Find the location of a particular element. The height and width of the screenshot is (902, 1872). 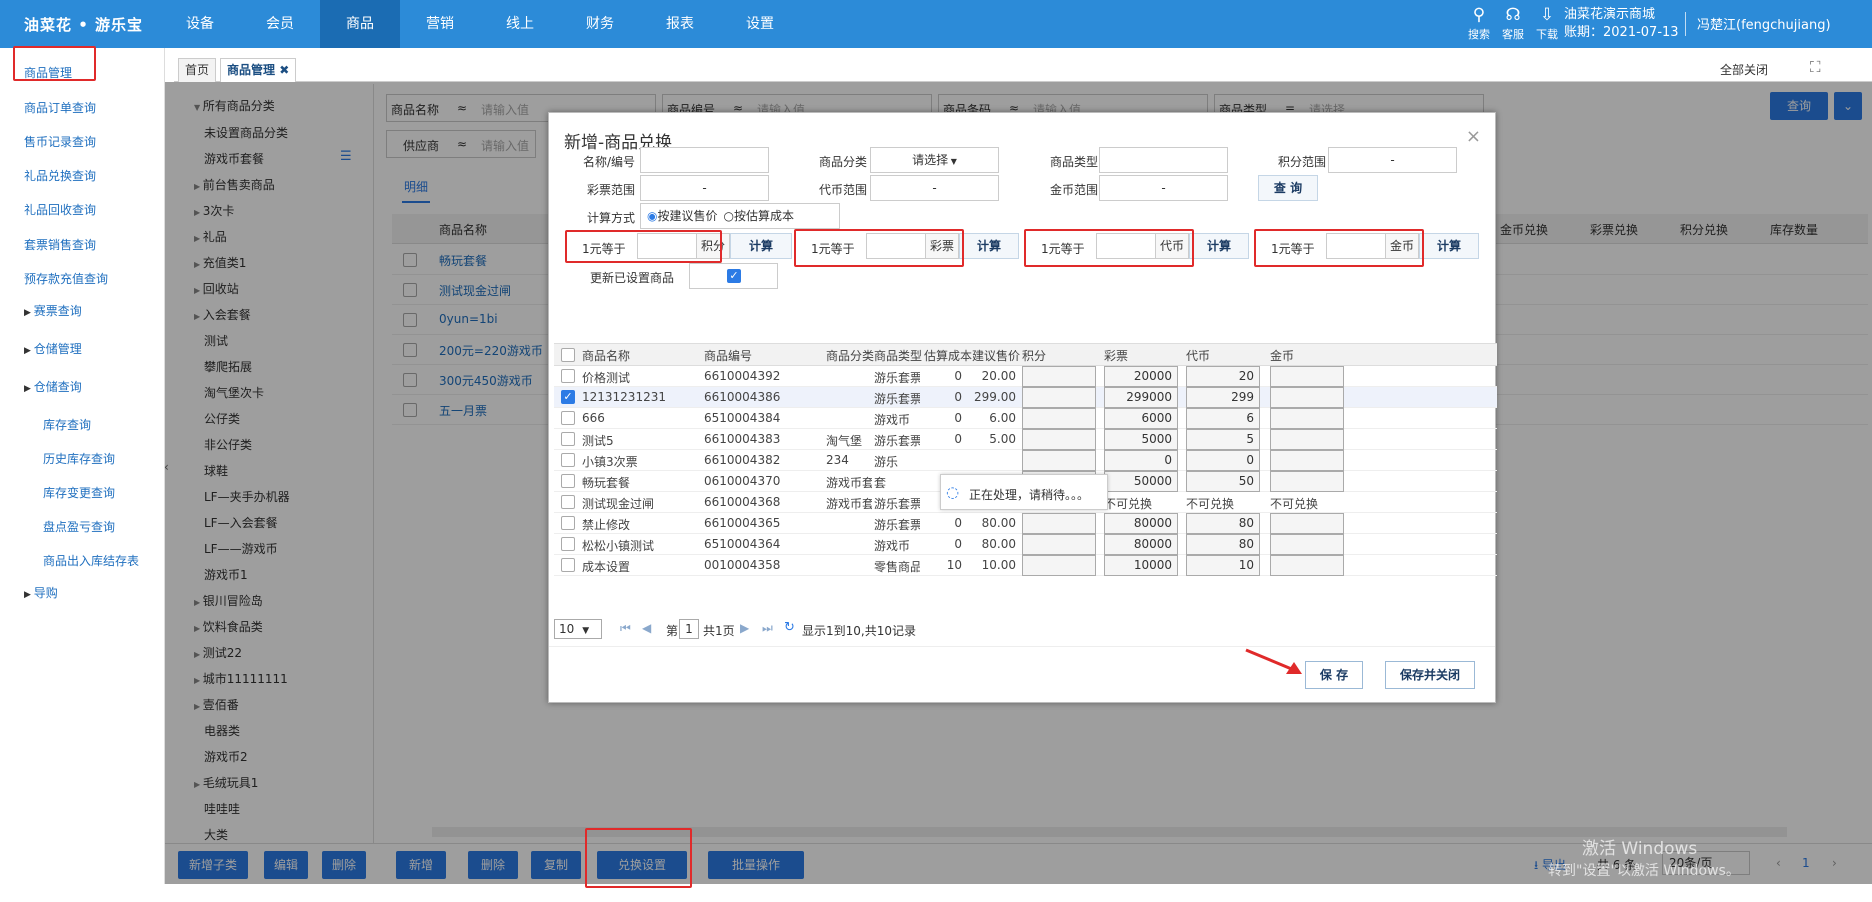

row-checkbox: ✓ is located at coordinates (568, 397).